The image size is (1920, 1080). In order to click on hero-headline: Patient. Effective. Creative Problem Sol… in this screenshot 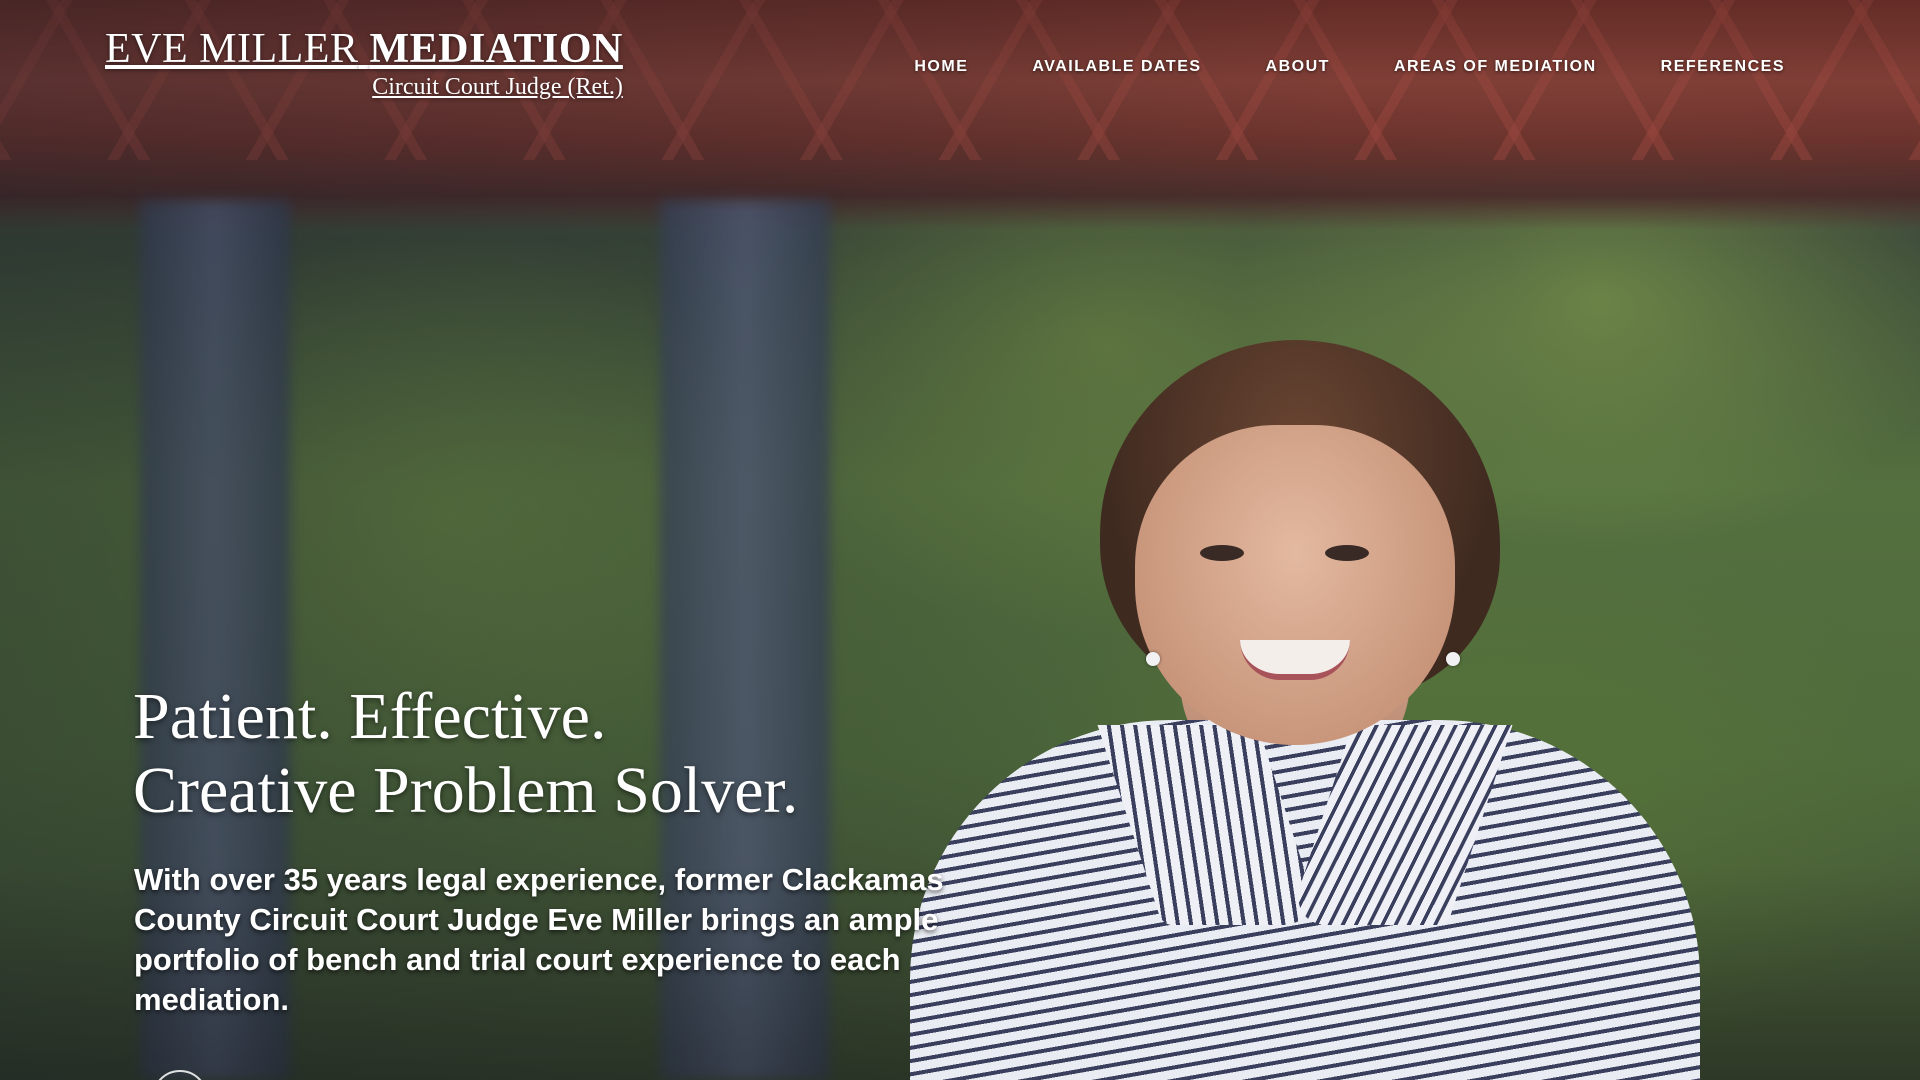, I will do `click(465, 754)`.